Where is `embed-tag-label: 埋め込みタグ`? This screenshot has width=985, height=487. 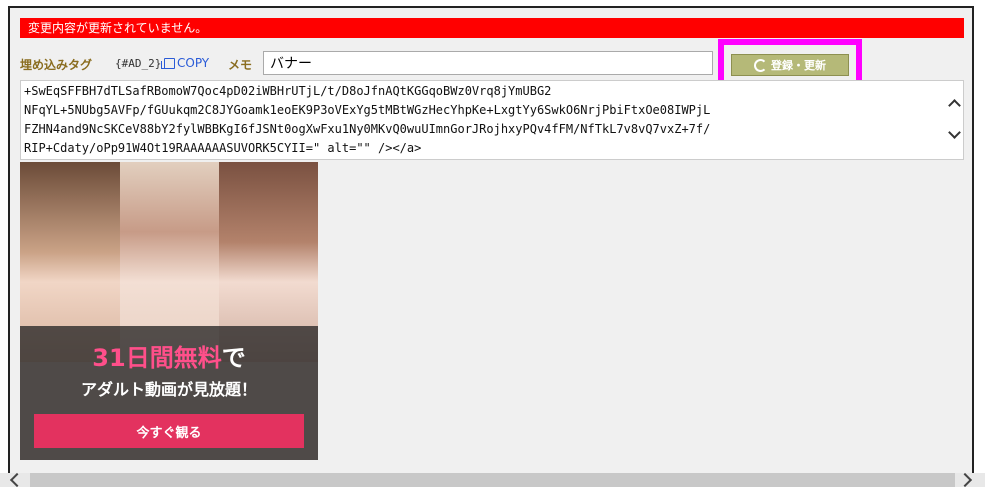 embed-tag-label: 埋め込みタグ is located at coordinates (56, 65).